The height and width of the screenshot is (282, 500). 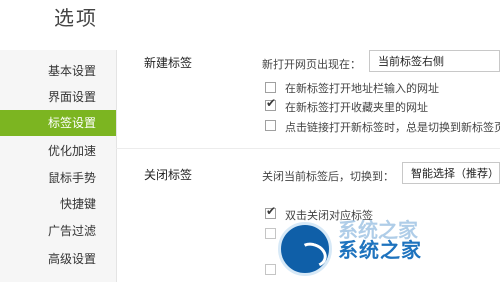 What do you see at coordinates (270, 87) in the screenshot?
I see `option-addressbar-checkbox` at bounding box center [270, 87].